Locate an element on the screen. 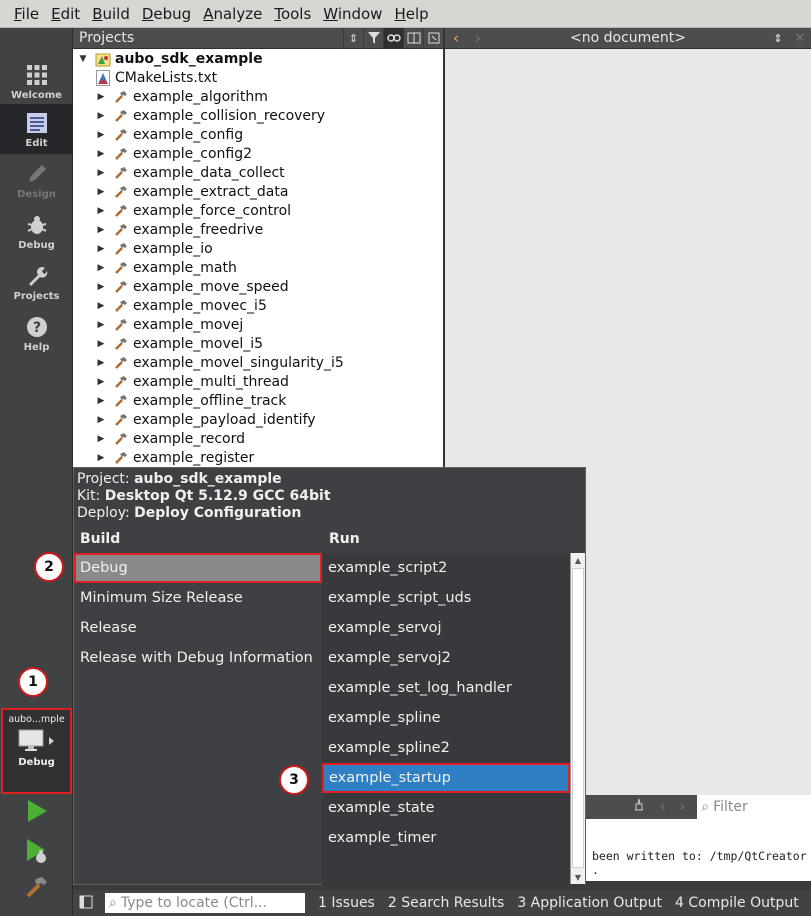  toggle-sidebar-icon is located at coordinates (86, 904).